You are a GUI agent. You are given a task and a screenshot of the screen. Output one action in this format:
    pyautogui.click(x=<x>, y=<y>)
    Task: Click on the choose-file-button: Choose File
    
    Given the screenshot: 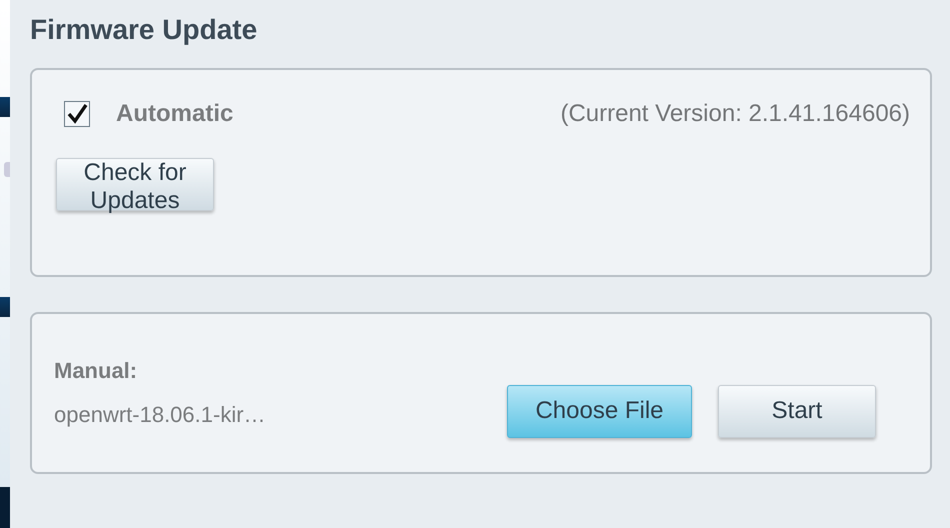 What is the action you would take?
    pyautogui.click(x=599, y=411)
    